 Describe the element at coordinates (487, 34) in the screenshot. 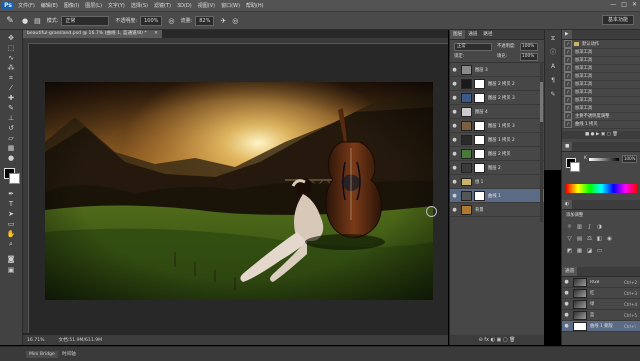

I see `tab-paths: 路径` at that location.